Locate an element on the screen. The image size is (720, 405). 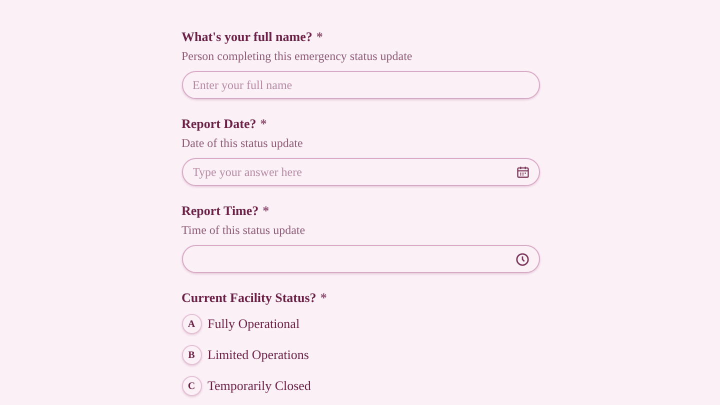
question-description: Person completing this emergency status update is located at coordinates (298, 56).